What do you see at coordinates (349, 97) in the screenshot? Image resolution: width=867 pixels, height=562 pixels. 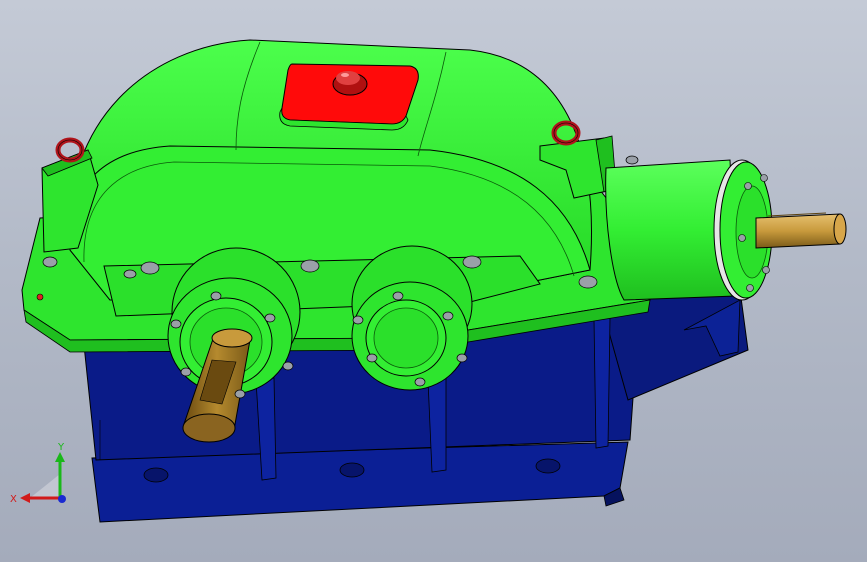 I see `inspection-cover` at bounding box center [349, 97].